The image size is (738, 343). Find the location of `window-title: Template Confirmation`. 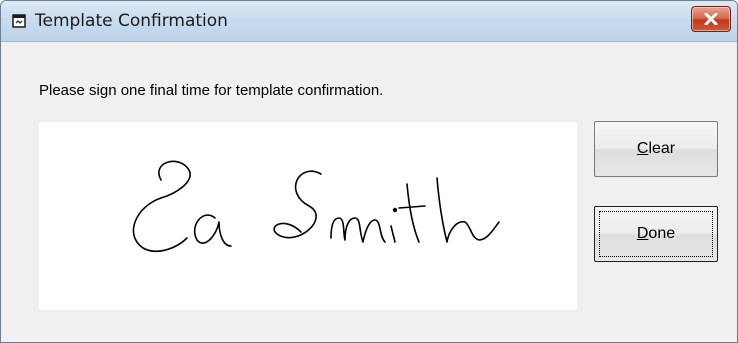

window-title: Template Confirmation is located at coordinates (131, 21).